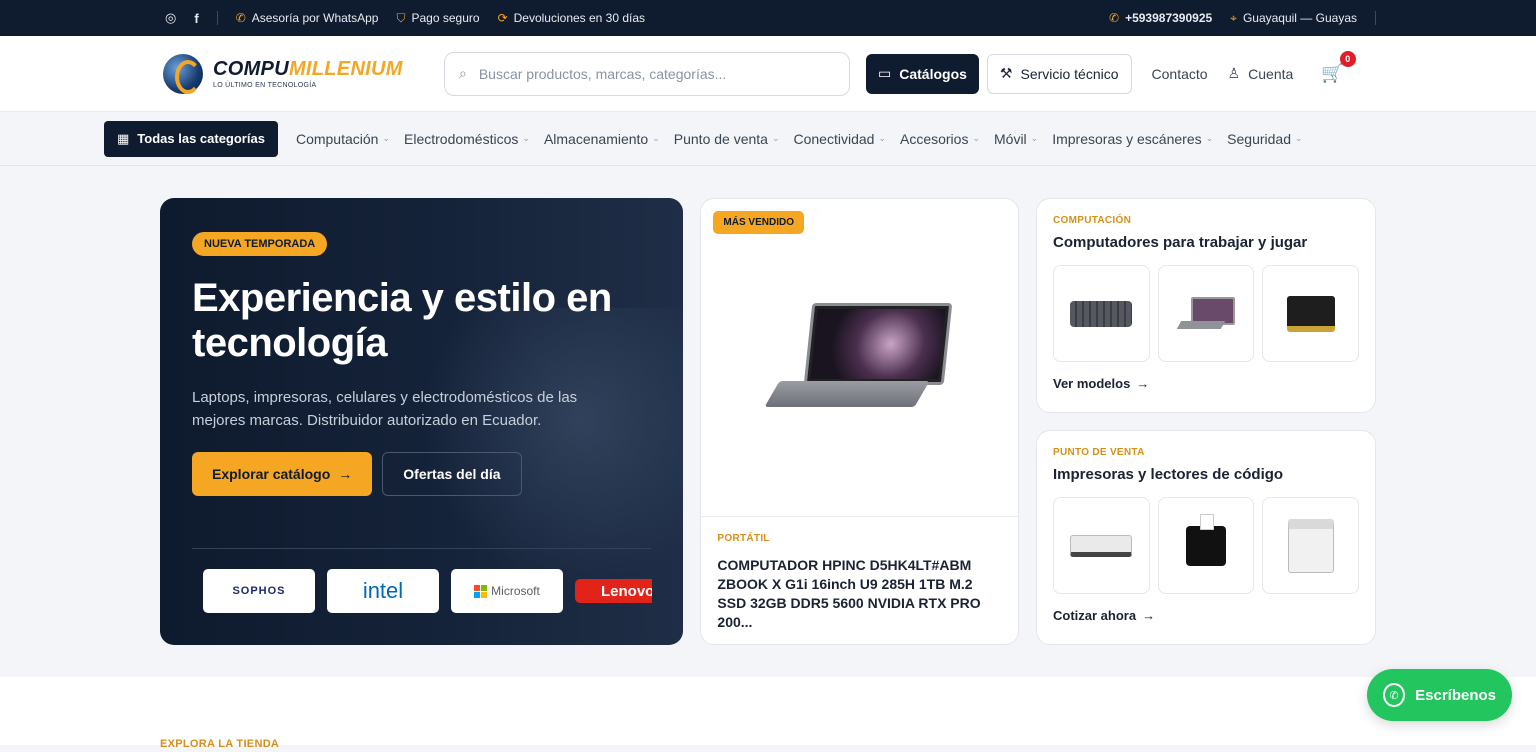 Image resolution: width=1536 pixels, height=752 pixels. Describe the element at coordinates (196, 18) in the screenshot. I see `facebook-icon: f` at that location.